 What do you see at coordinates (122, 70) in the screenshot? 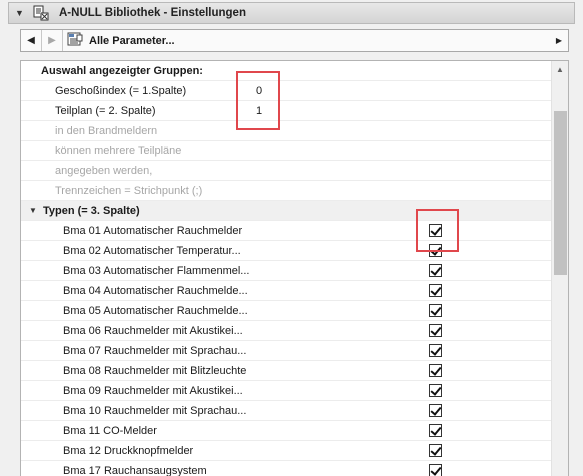
I see `group-label: Auswahl angezeigter Gruppen:` at bounding box center [122, 70].